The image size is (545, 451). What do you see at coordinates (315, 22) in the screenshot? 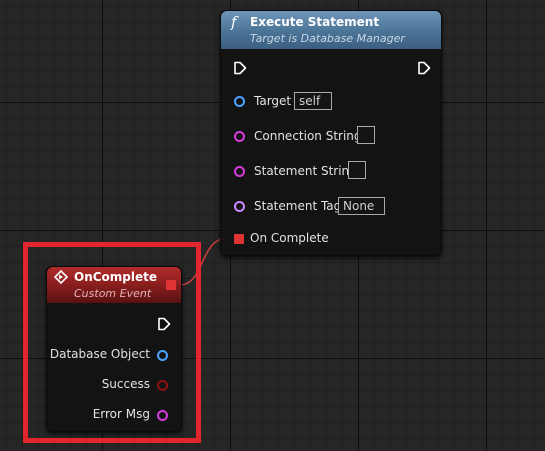
I see `node-title: Execute Statement` at bounding box center [315, 22].